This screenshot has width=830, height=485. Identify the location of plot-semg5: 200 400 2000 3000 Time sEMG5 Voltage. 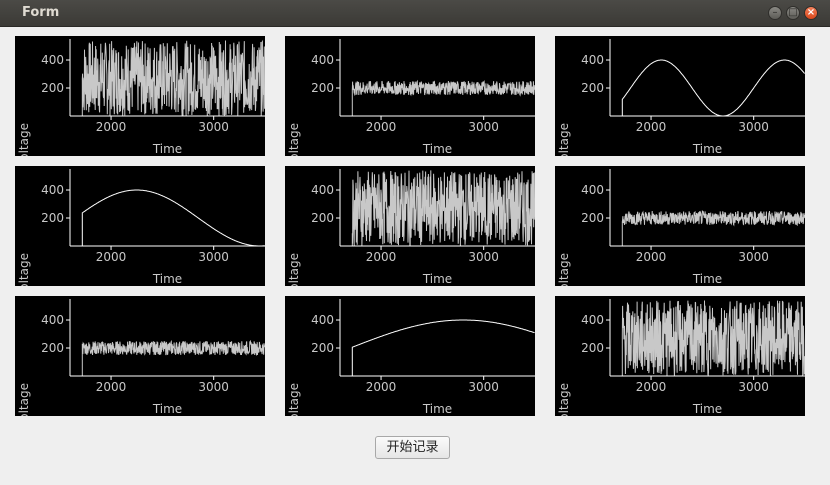
(410, 226).